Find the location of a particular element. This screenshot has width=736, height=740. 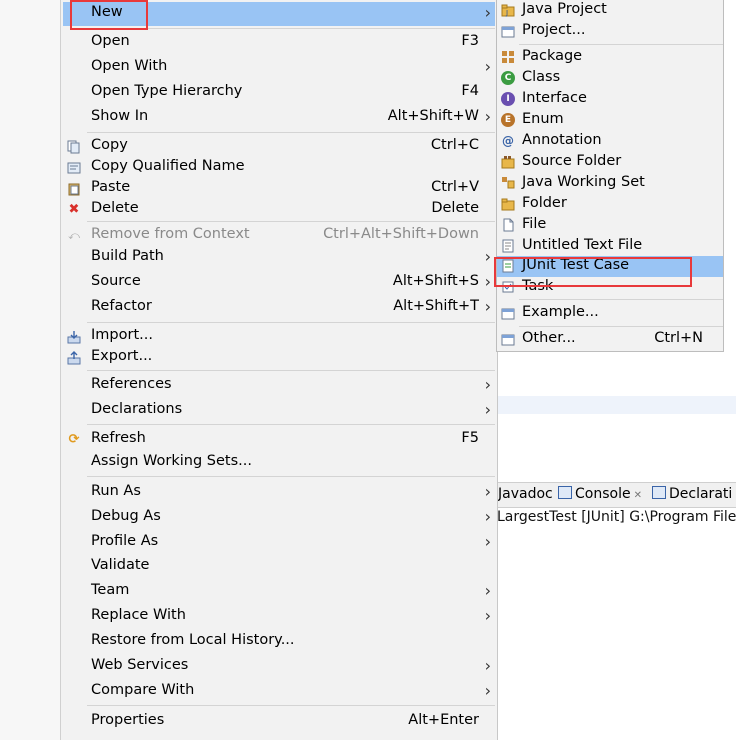

menu-item-label: Build Path is located at coordinates (127, 256).